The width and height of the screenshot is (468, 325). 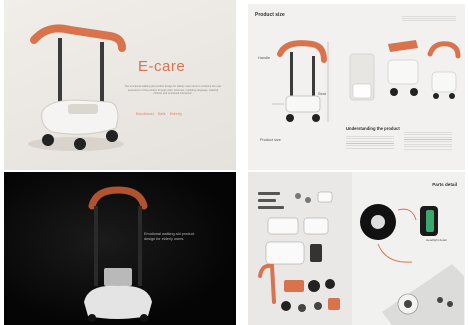 I want to click on parts-detail-renders, so click(x=412, y=264).